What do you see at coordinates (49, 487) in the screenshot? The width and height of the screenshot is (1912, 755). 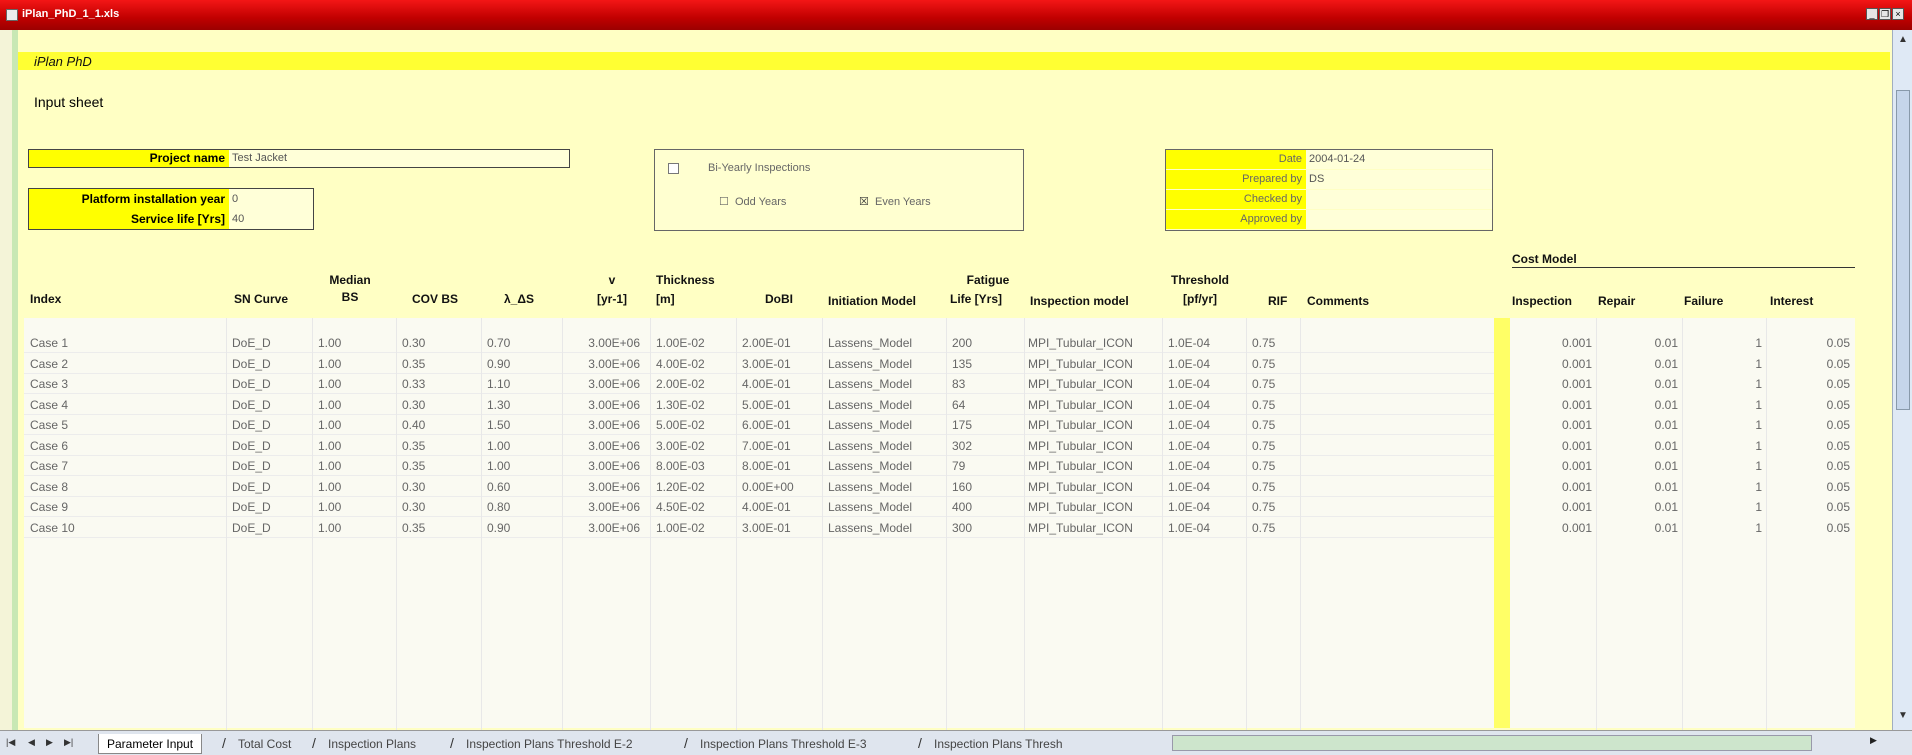 I see `cell-index: Case 8` at bounding box center [49, 487].